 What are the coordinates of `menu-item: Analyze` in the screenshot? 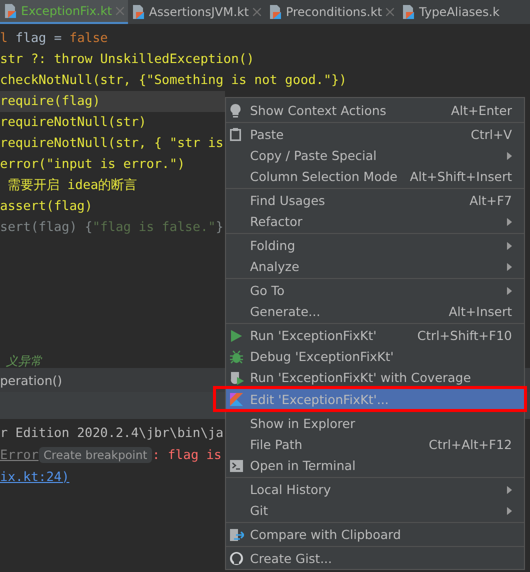 It's located at (375, 266).